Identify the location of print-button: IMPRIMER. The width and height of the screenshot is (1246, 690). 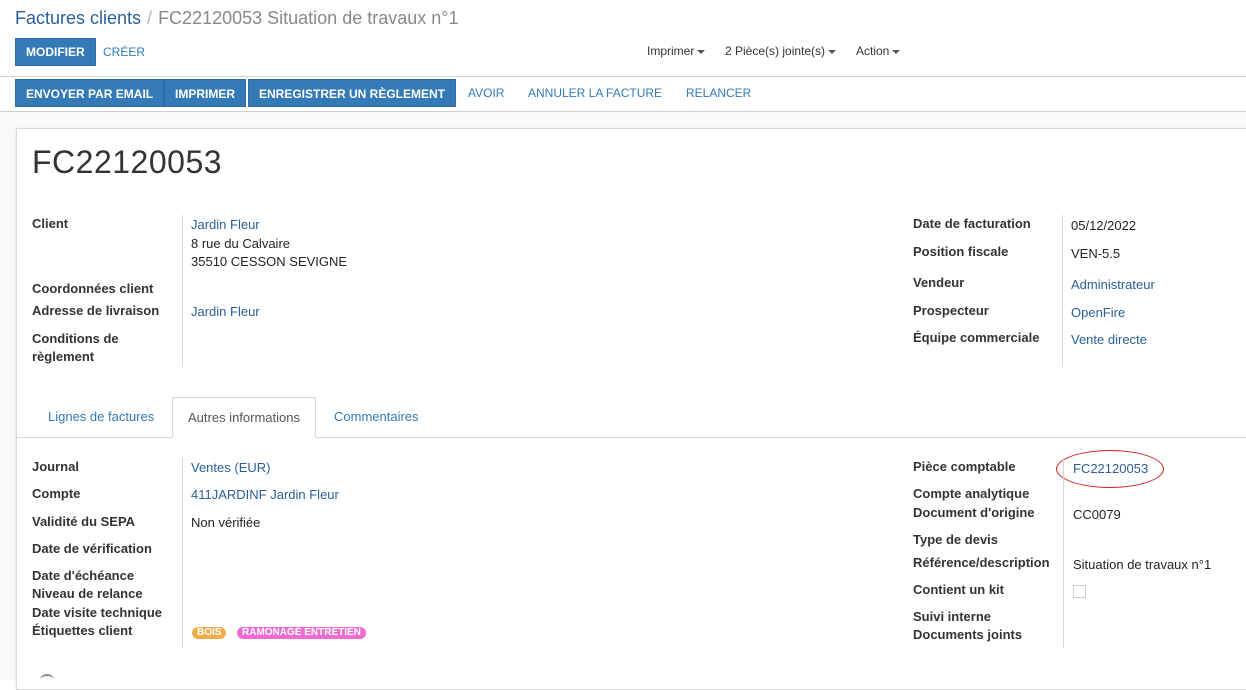
(205, 93).